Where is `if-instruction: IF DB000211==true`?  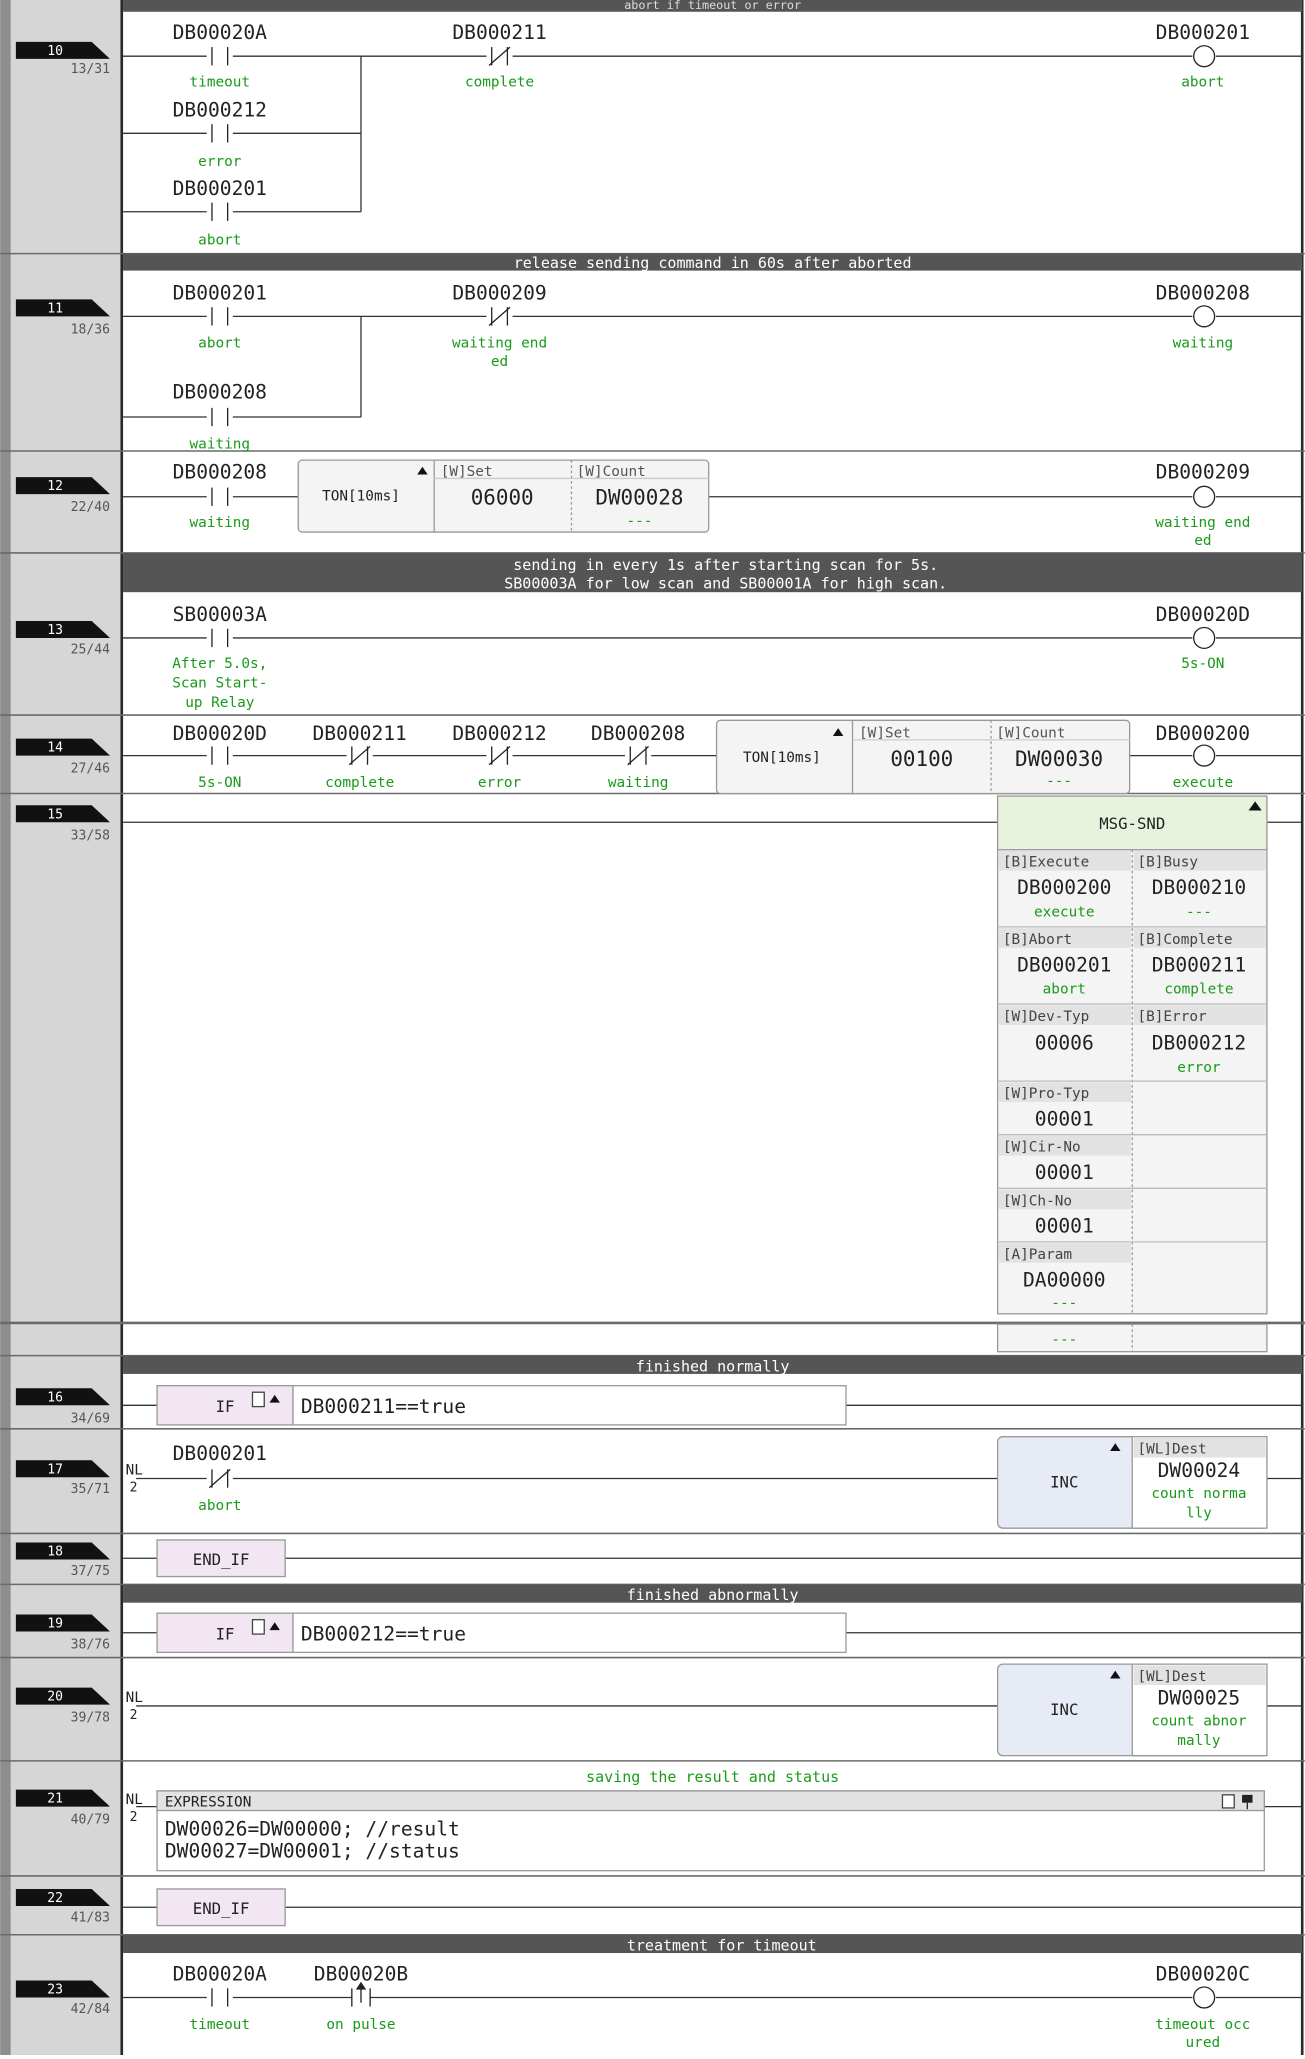 if-instruction: IF DB000211==true is located at coordinates (501, 1405).